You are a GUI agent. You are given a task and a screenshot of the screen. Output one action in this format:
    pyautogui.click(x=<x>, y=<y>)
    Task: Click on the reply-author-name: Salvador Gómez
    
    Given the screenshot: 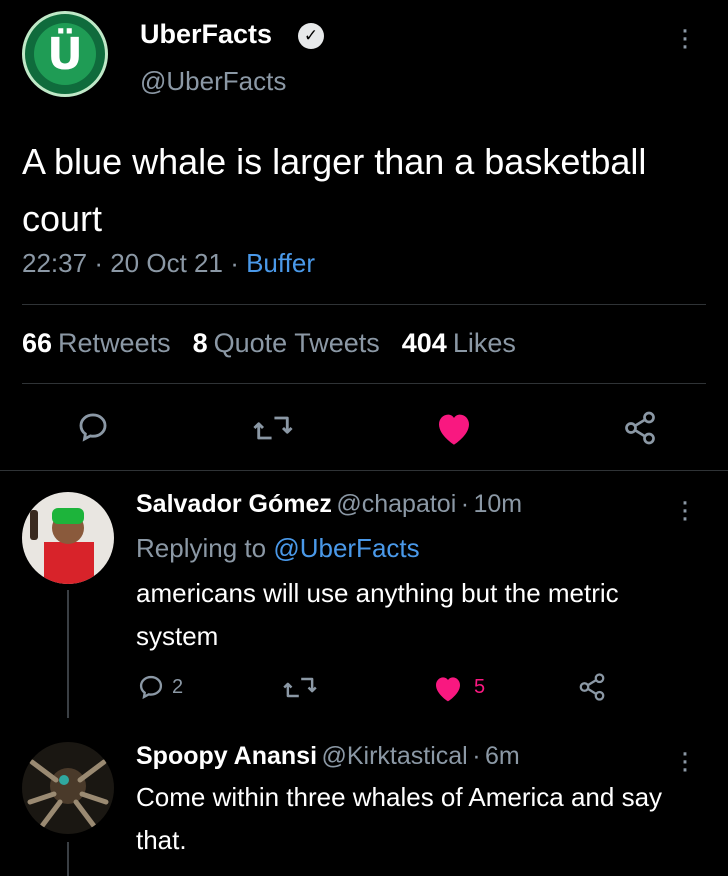 What is the action you would take?
    pyautogui.click(x=234, y=504)
    